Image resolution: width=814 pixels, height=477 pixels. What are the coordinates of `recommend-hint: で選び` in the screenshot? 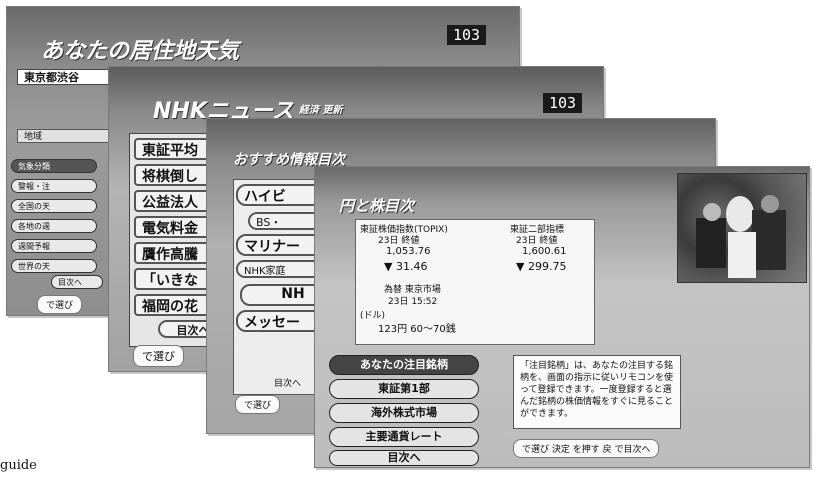 It's located at (258, 404).